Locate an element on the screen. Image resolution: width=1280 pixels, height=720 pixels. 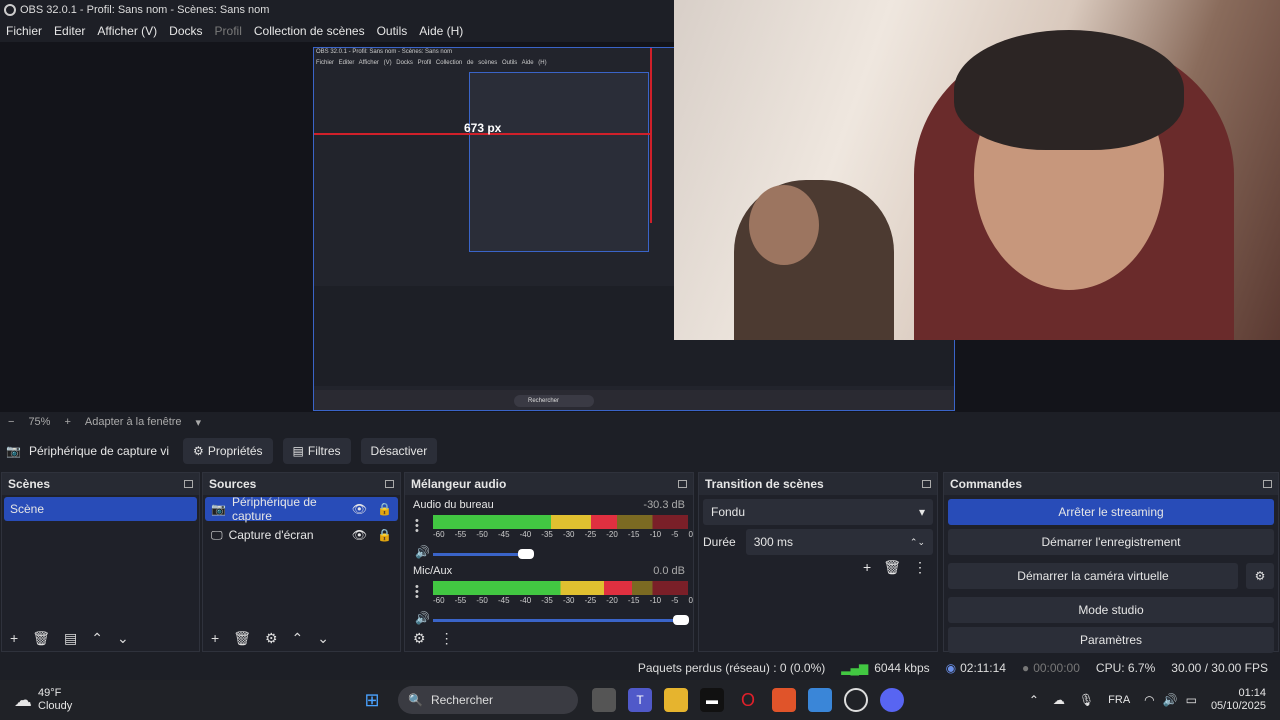
battery-icon: ▭ is located at coordinates (1191, 700).